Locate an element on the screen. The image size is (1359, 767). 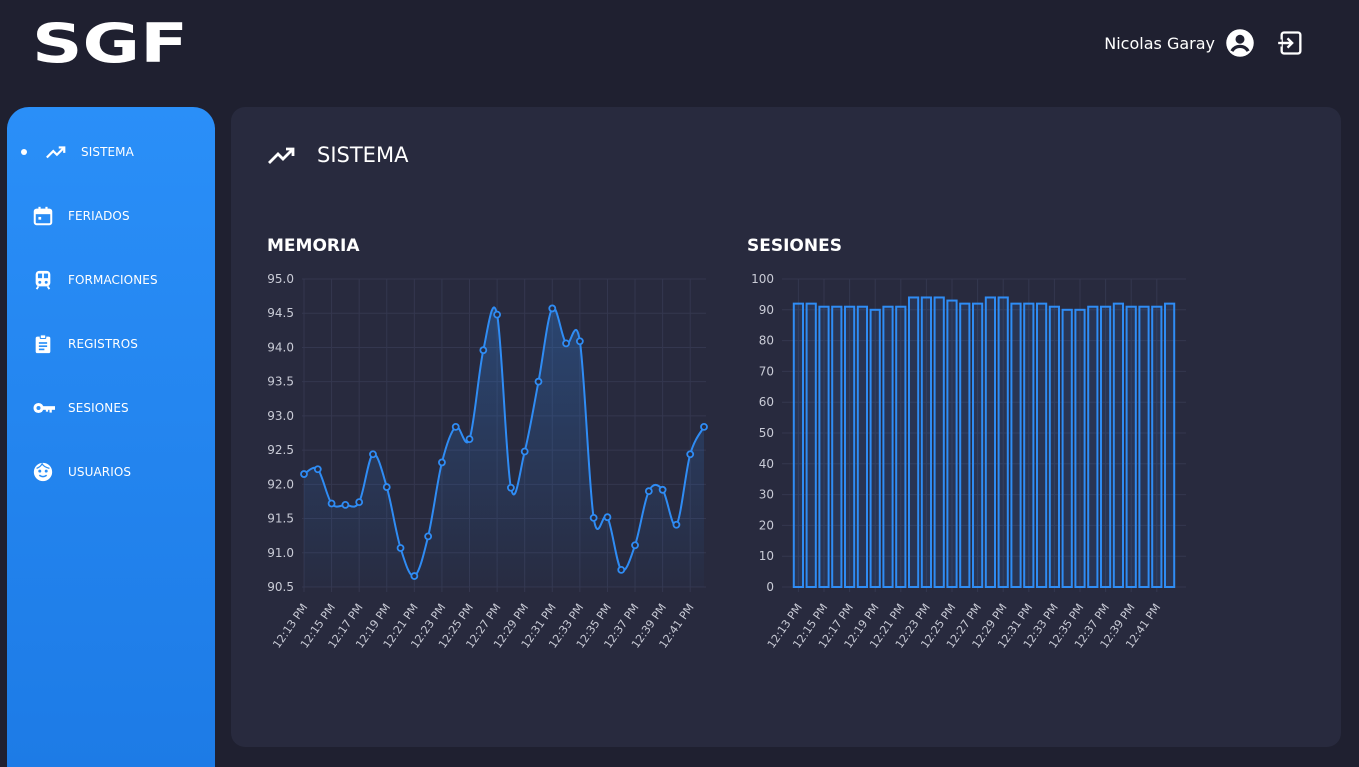
y-tick-label: 92.0 is located at coordinates (280, 484).